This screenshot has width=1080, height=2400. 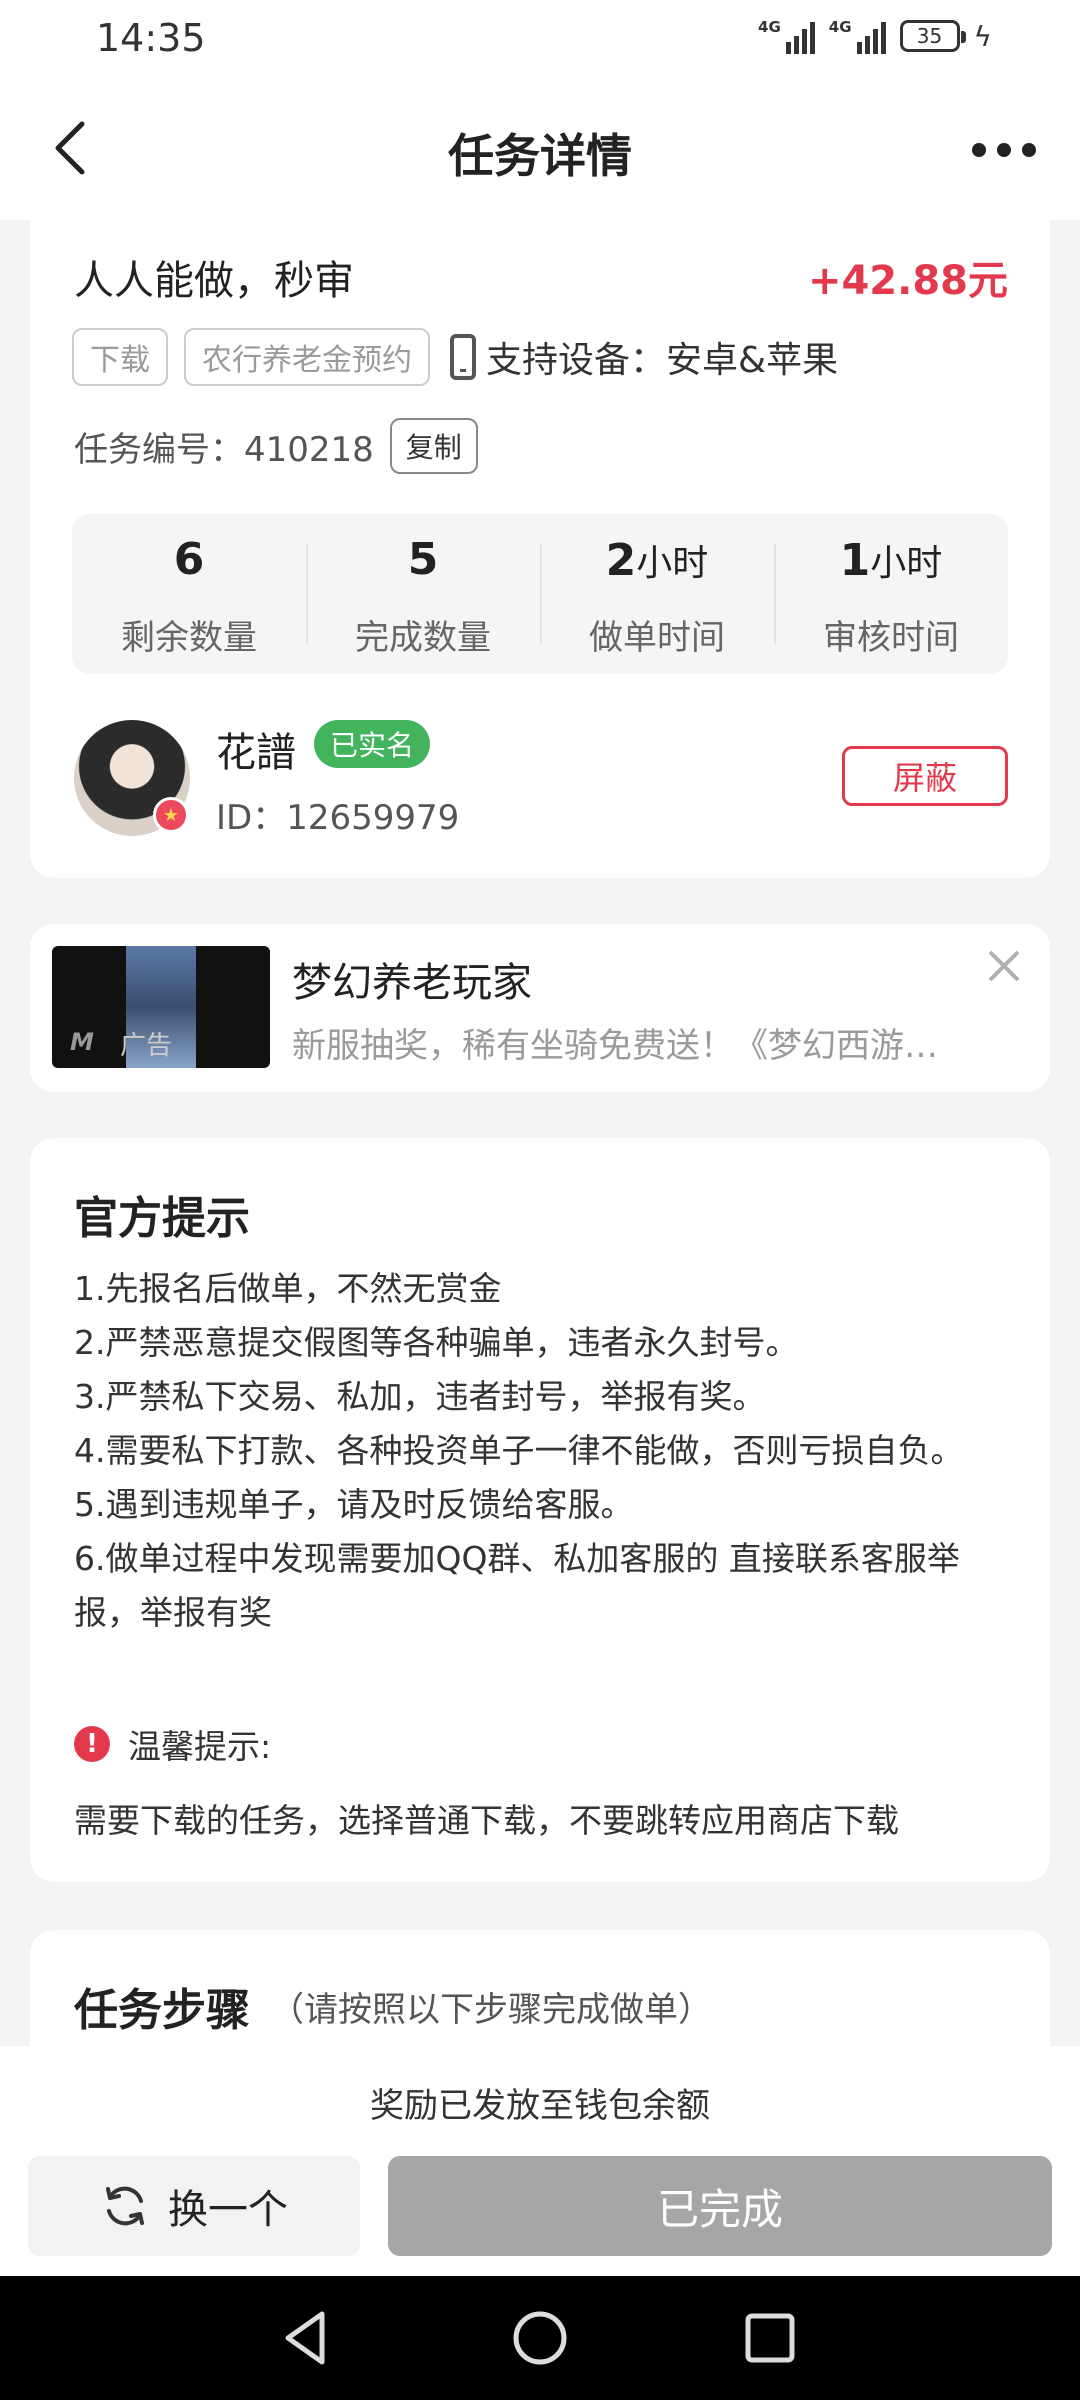 What do you see at coordinates (436, 1342) in the screenshot?
I see `tip-item: 2.严禁恶意提交假图等各种骗单，违者永久封号。` at bounding box center [436, 1342].